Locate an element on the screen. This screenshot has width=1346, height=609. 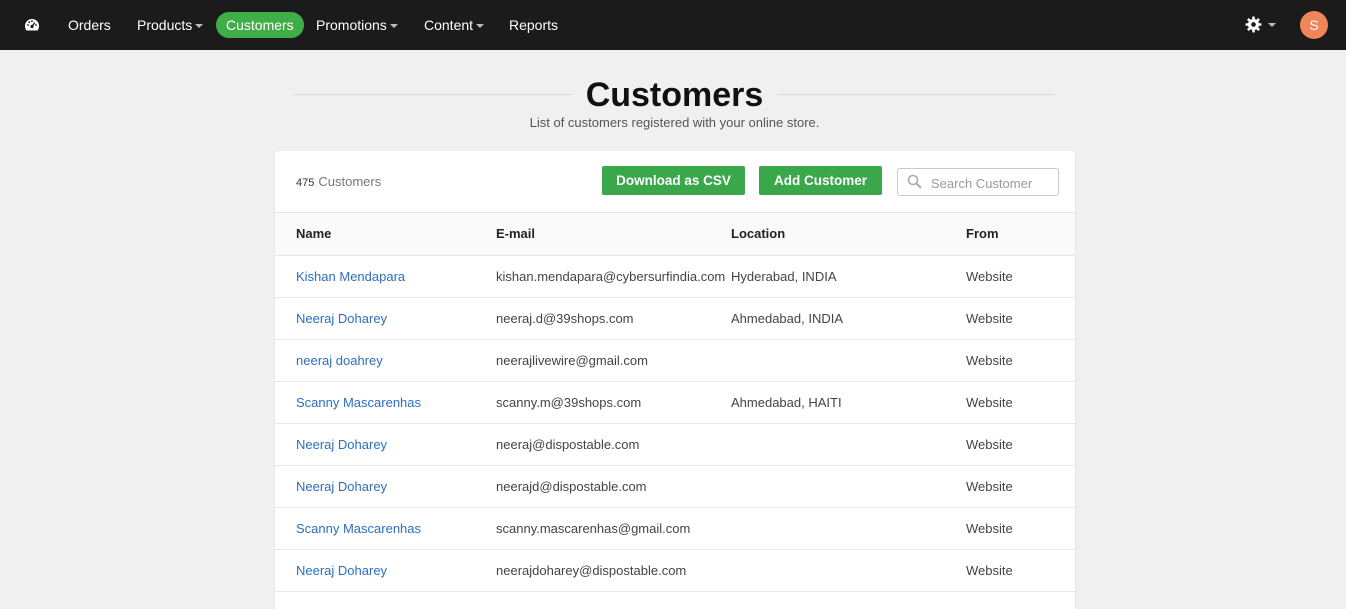
customer-location: Ahmedabad, HAITI is located at coordinates (848, 402).